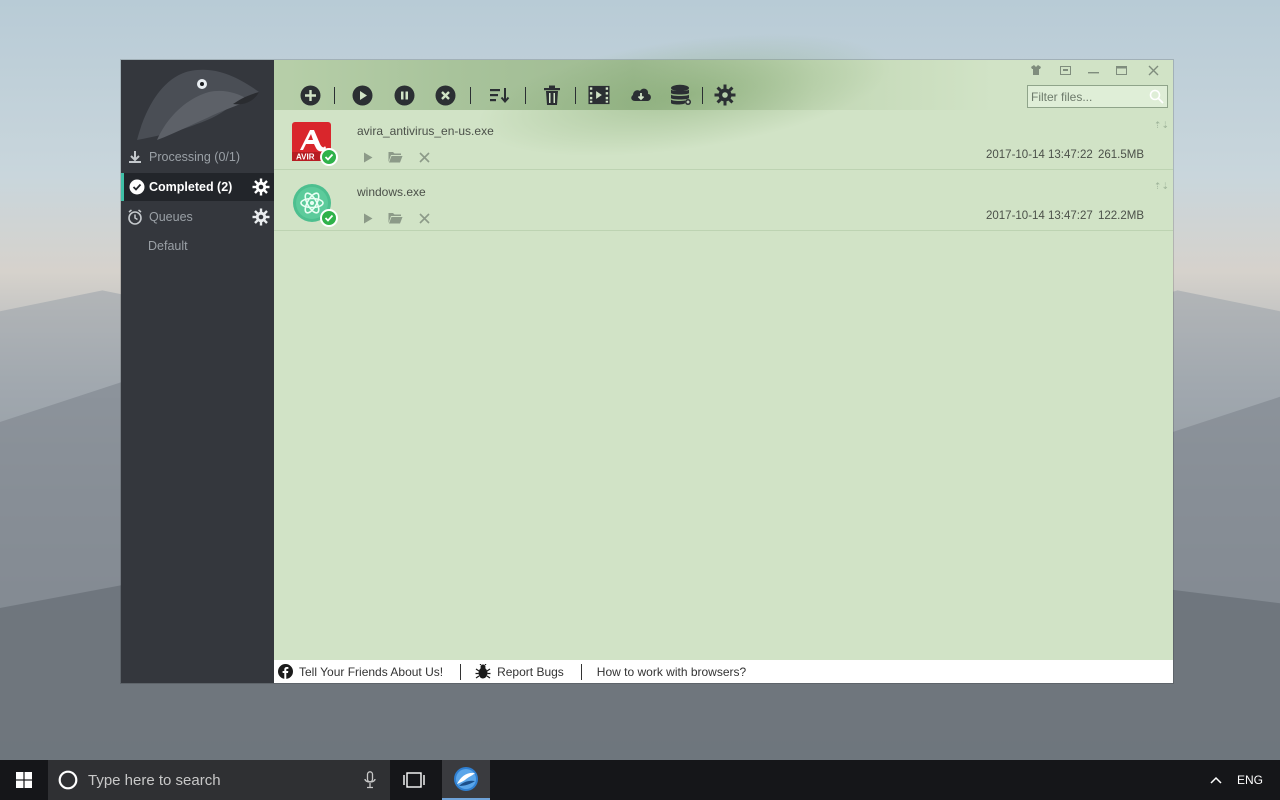 The height and width of the screenshot is (800, 1280). I want to click on app-logo, so click(197, 100).